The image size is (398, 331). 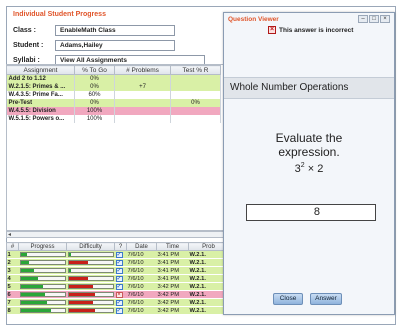 I want to click on class-row: Class : EnableMath Class, so click(x=94, y=30).